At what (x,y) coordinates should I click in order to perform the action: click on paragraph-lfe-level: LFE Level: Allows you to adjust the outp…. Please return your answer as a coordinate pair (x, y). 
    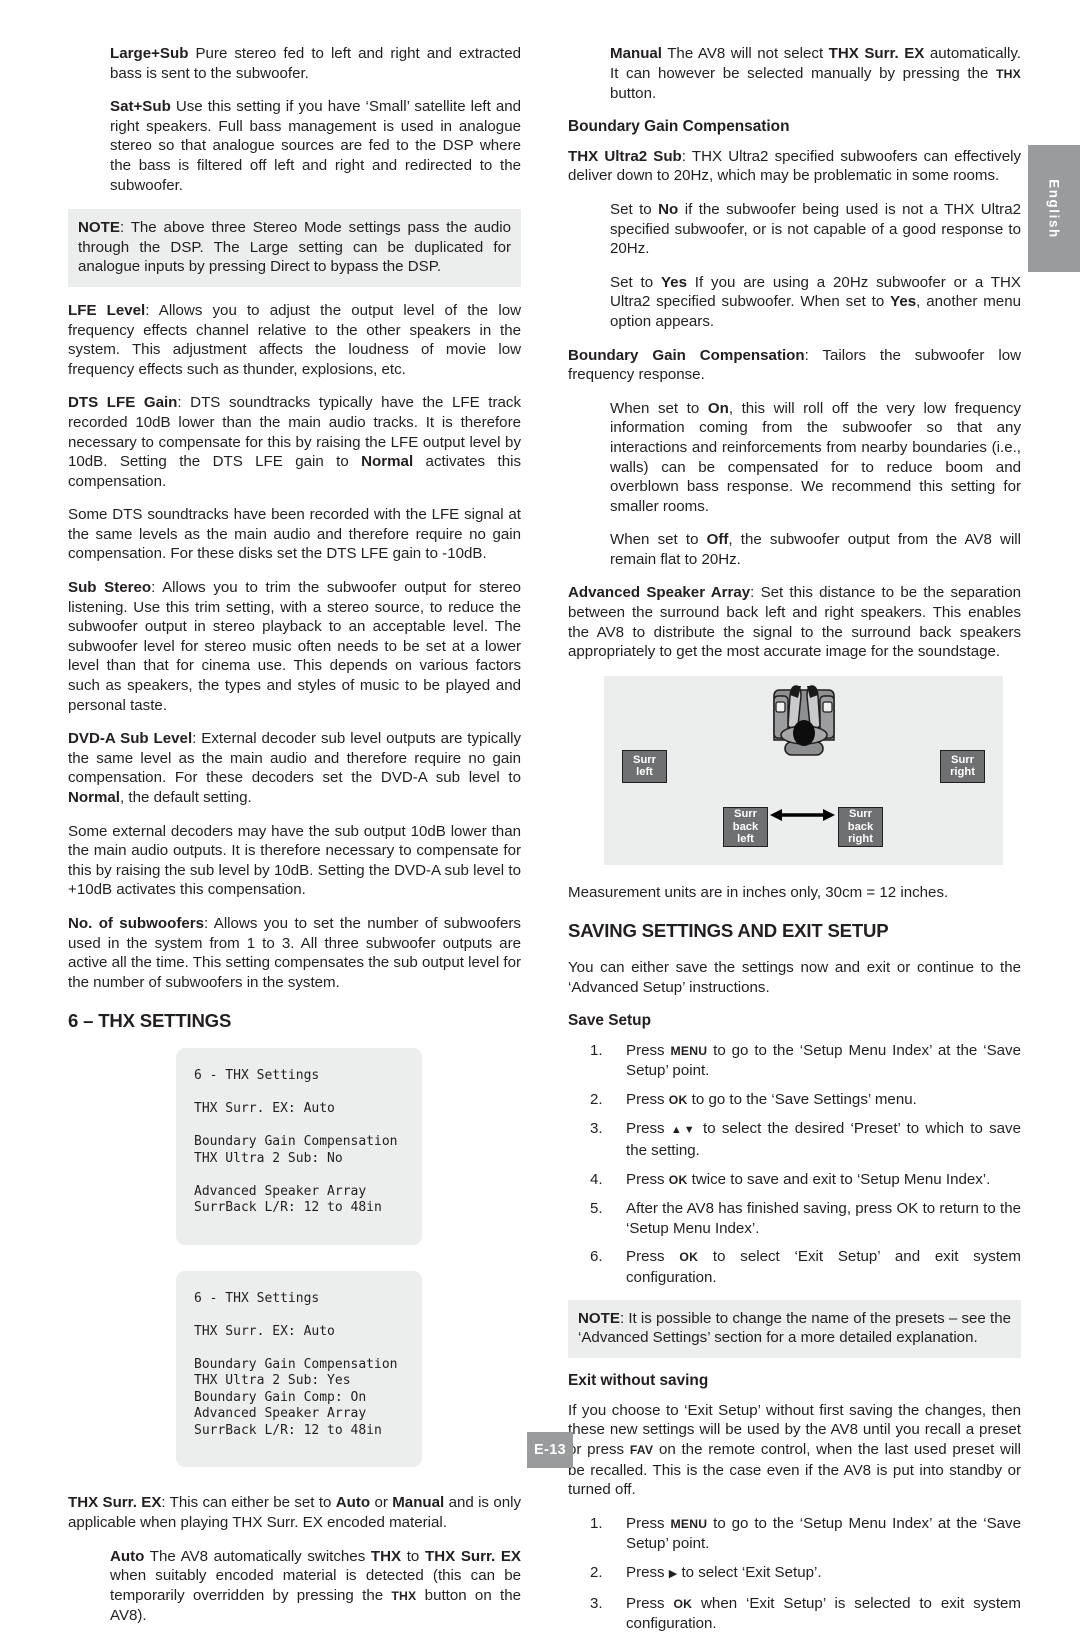
    Looking at the image, I should click on (294, 339).